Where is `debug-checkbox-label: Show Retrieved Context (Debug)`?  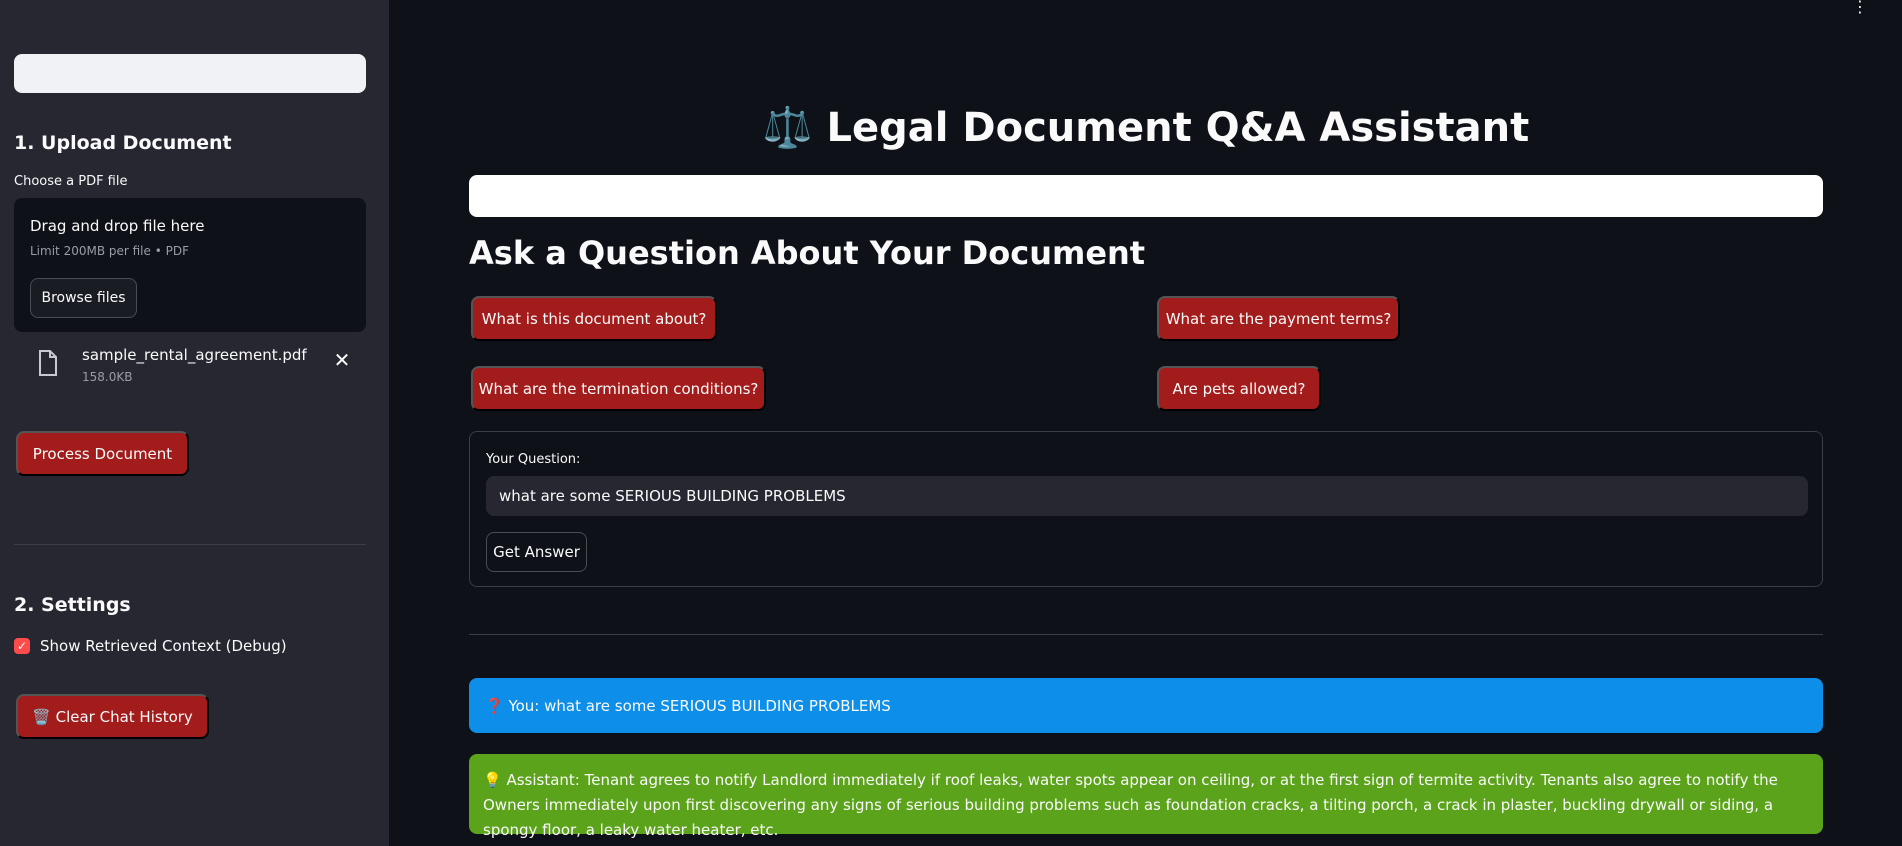
debug-checkbox-label: Show Retrieved Context (Debug) is located at coordinates (163, 646).